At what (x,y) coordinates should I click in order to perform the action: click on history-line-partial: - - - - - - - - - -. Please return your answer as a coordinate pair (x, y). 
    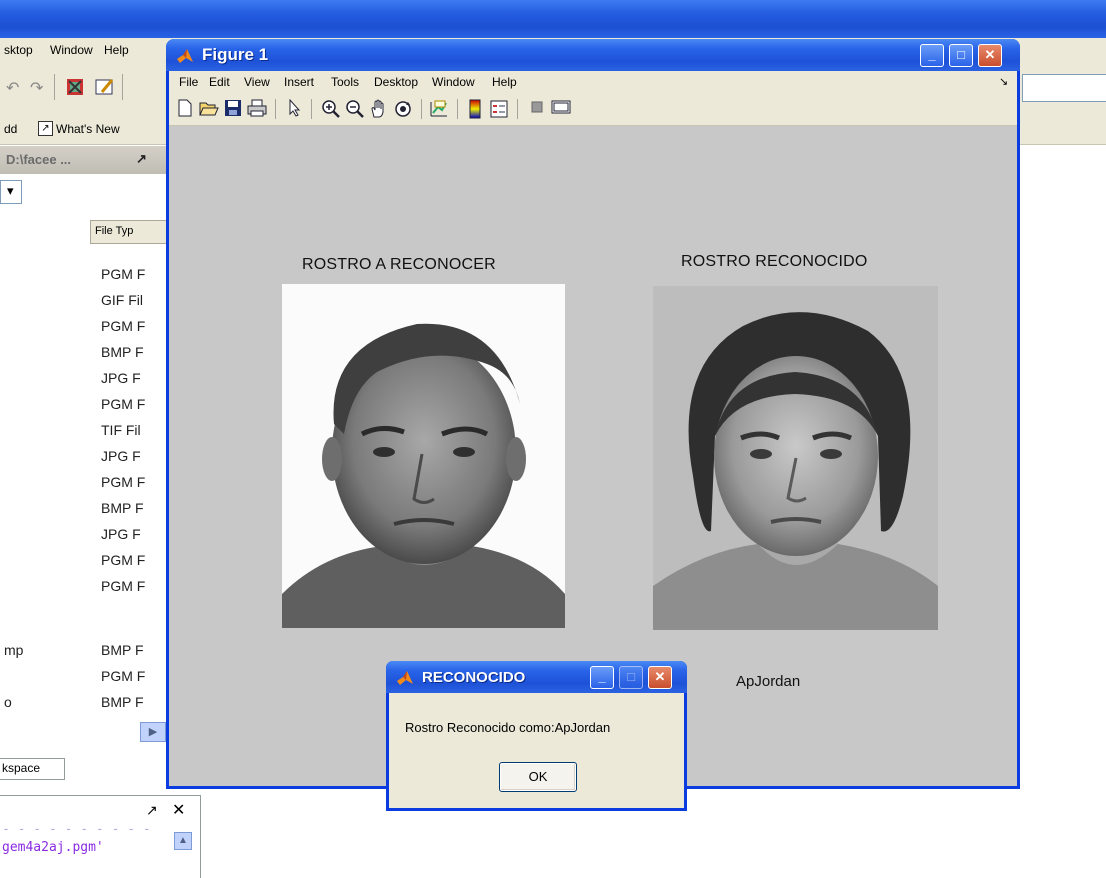
    Looking at the image, I should click on (76, 829).